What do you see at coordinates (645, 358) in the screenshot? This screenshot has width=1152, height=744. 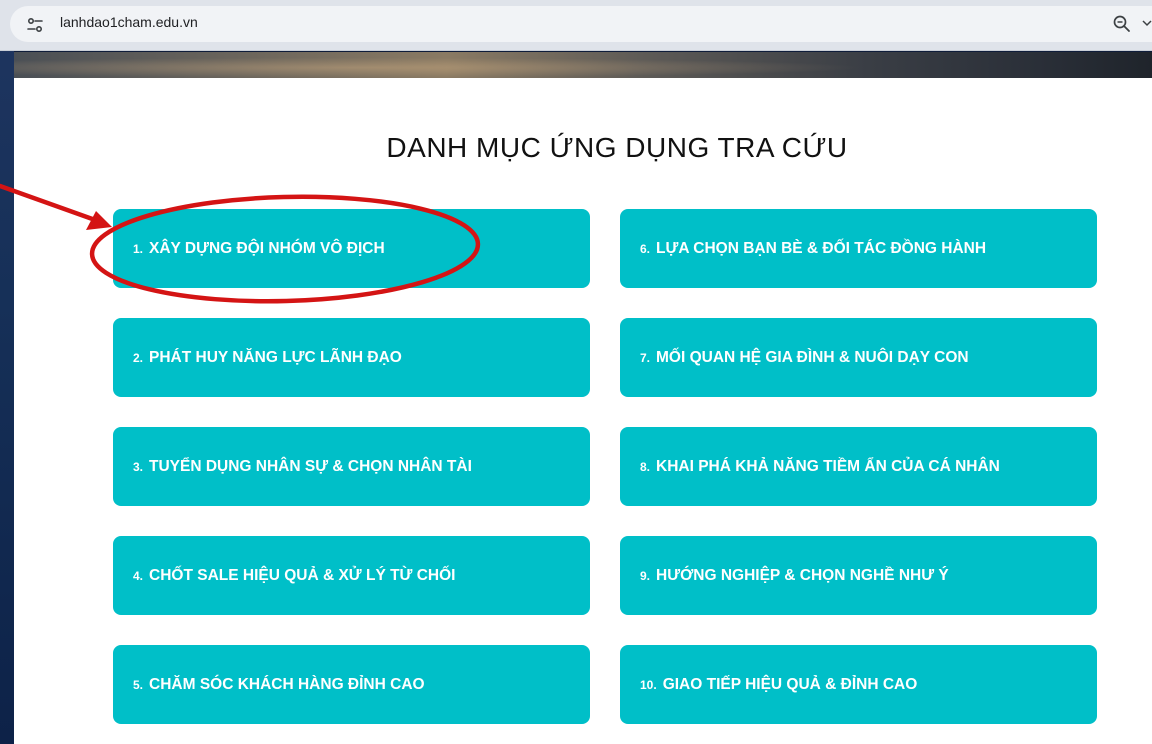 I see `menu-item-number: 7.` at bounding box center [645, 358].